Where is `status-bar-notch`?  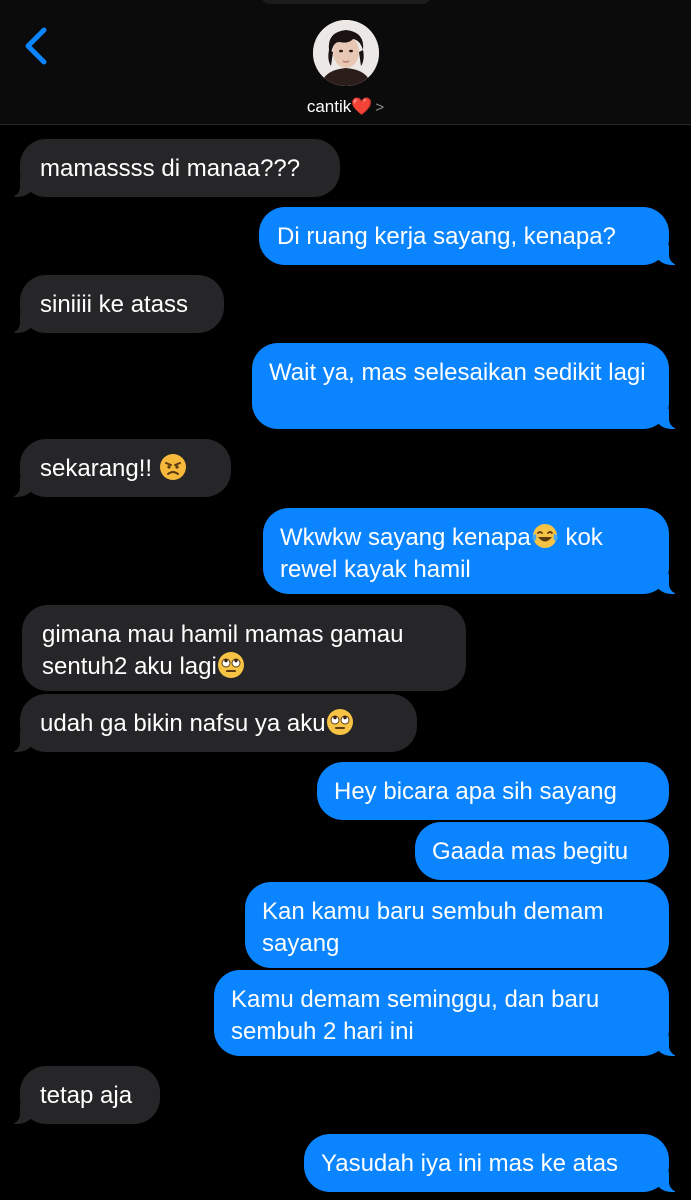 status-bar-notch is located at coordinates (346, 2).